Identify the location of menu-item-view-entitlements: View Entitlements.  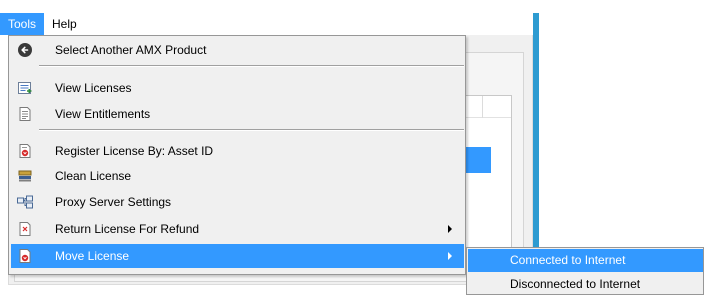
(237, 114).